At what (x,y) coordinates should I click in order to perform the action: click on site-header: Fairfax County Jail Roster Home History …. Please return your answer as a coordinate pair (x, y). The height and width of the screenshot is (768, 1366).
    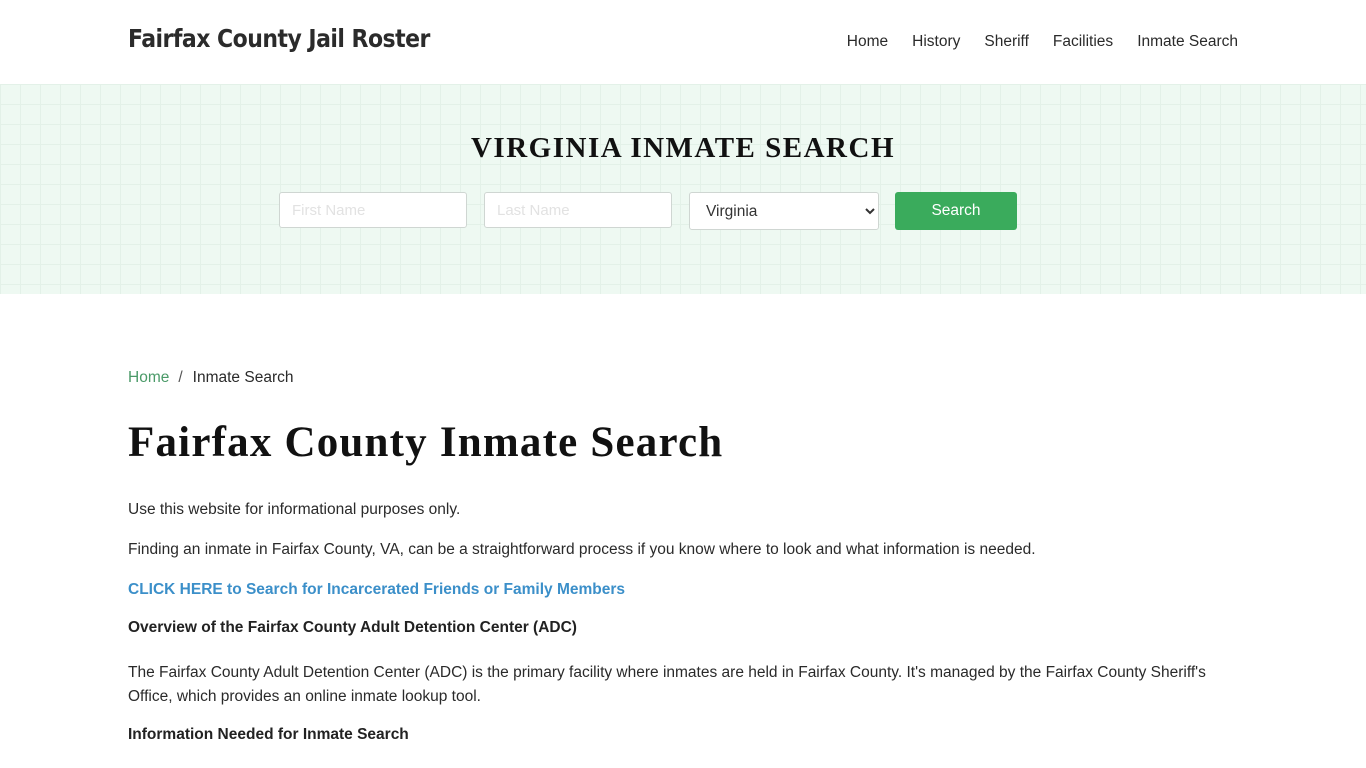
    Looking at the image, I should click on (683, 42).